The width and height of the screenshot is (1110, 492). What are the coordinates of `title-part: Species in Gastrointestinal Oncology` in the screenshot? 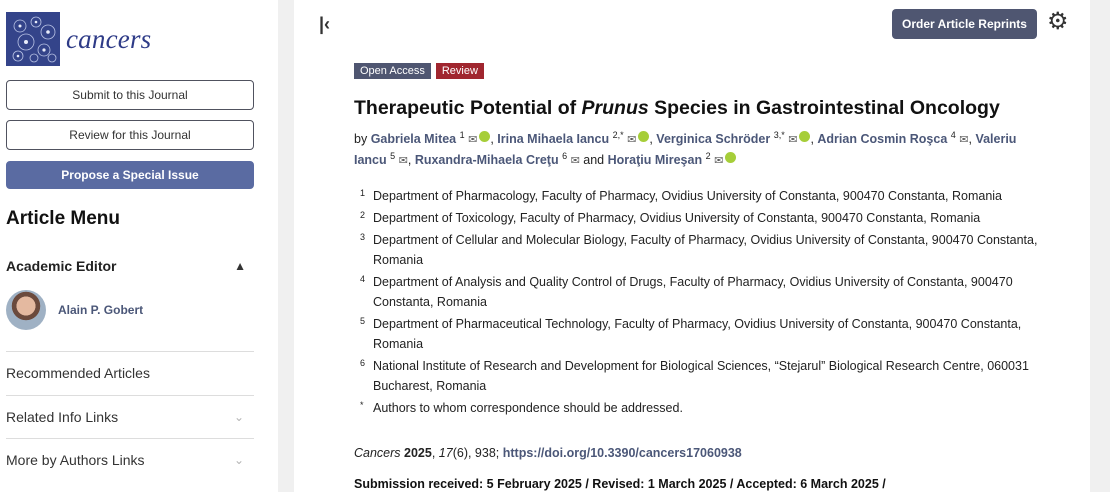 It's located at (824, 108).